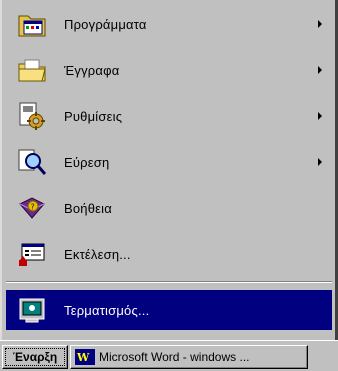 The height and width of the screenshot is (371, 338). Describe the element at coordinates (169, 24) in the screenshot. I see `menu-item-programs: Προγράμματα` at that location.